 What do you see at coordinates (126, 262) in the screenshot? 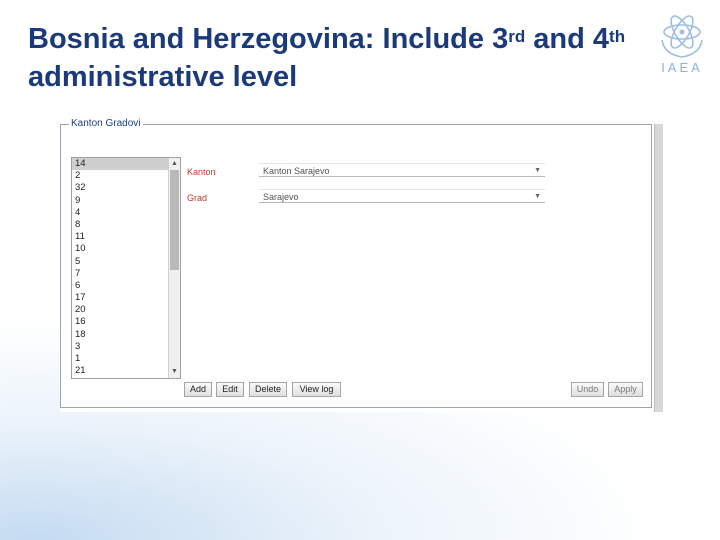
I see `list-item: 5` at bounding box center [126, 262].